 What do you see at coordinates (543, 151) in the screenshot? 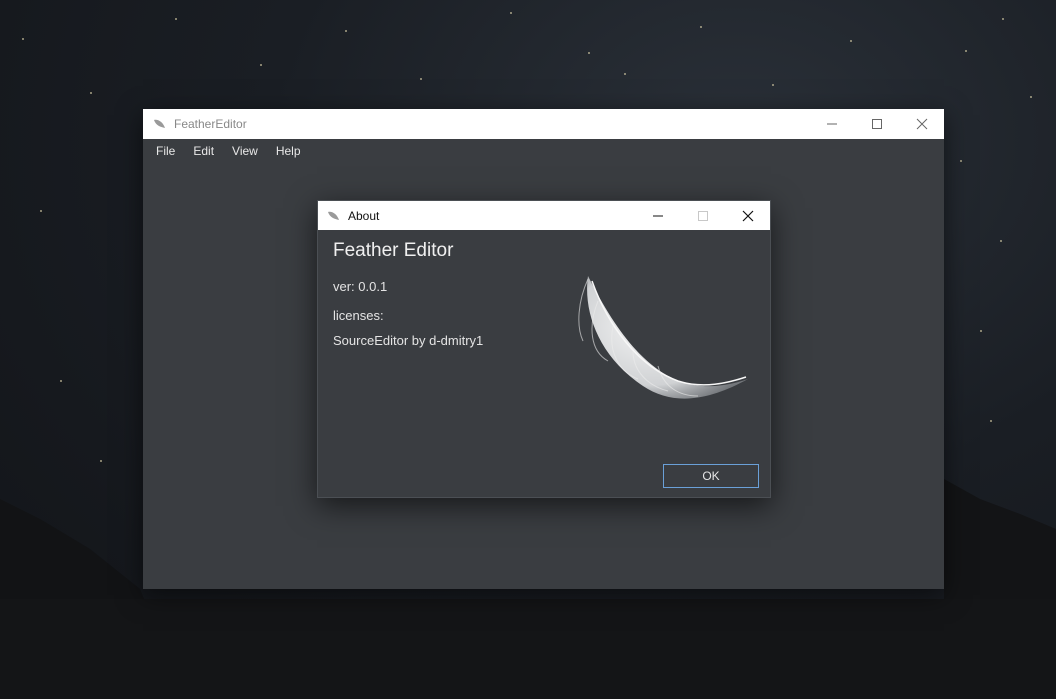
I see `menu-bar: File Edit View Help` at bounding box center [543, 151].